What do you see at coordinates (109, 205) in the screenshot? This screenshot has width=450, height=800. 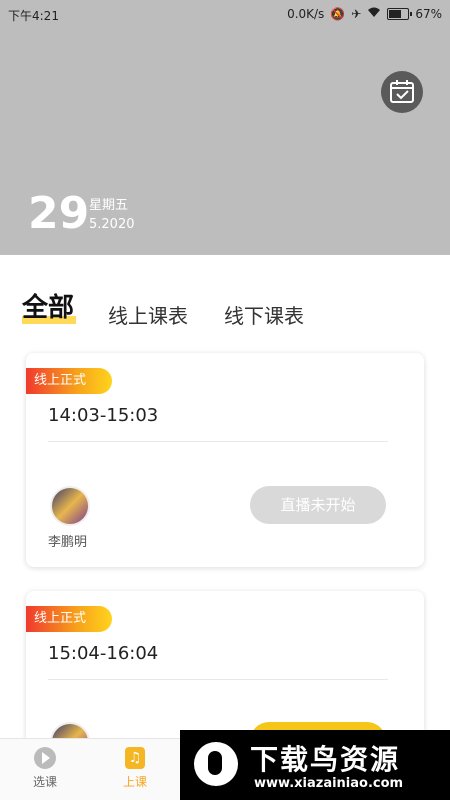 I see `date-weekday: 星期五` at bounding box center [109, 205].